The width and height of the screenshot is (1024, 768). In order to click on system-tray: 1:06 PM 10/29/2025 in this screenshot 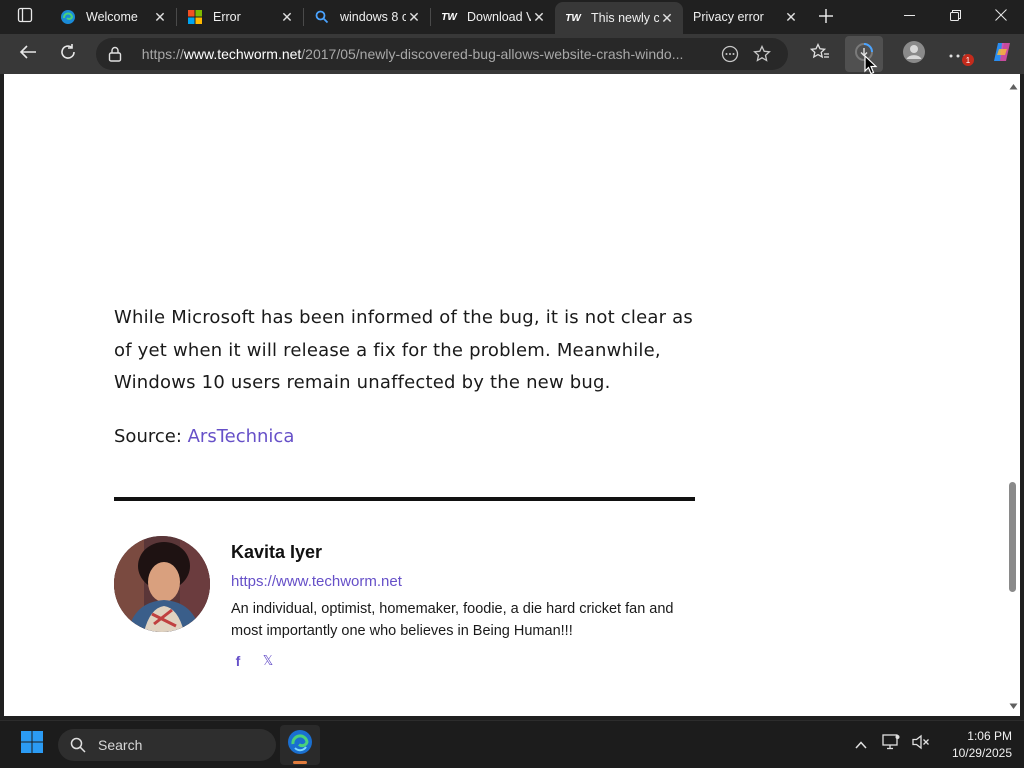, I will do `click(935, 744)`.